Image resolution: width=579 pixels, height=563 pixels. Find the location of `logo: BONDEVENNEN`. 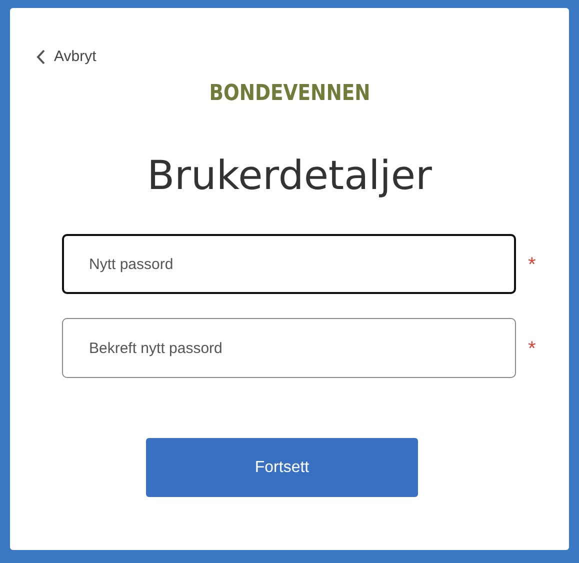

logo: BONDEVENNEN is located at coordinates (289, 94).